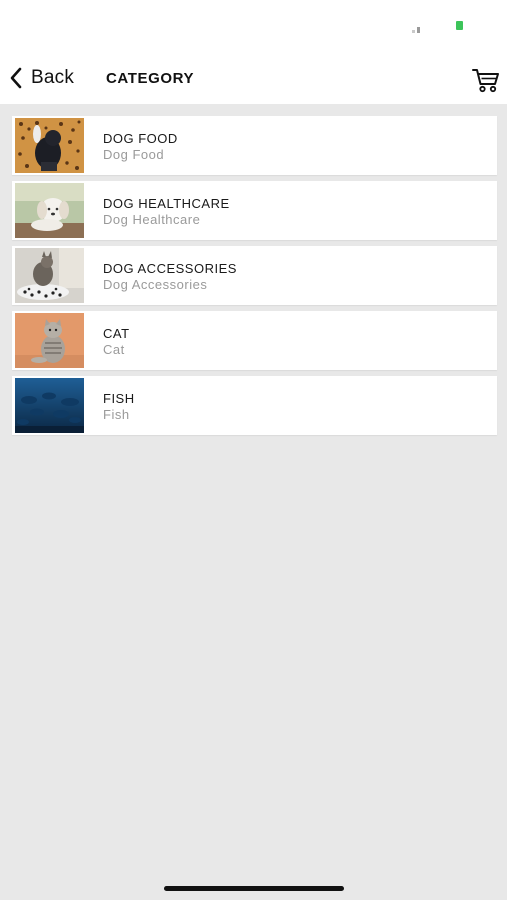 This screenshot has height=900, width=507. Describe the element at coordinates (166, 203) in the screenshot. I see `category-title: DOG HEALTHCARE` at that location.